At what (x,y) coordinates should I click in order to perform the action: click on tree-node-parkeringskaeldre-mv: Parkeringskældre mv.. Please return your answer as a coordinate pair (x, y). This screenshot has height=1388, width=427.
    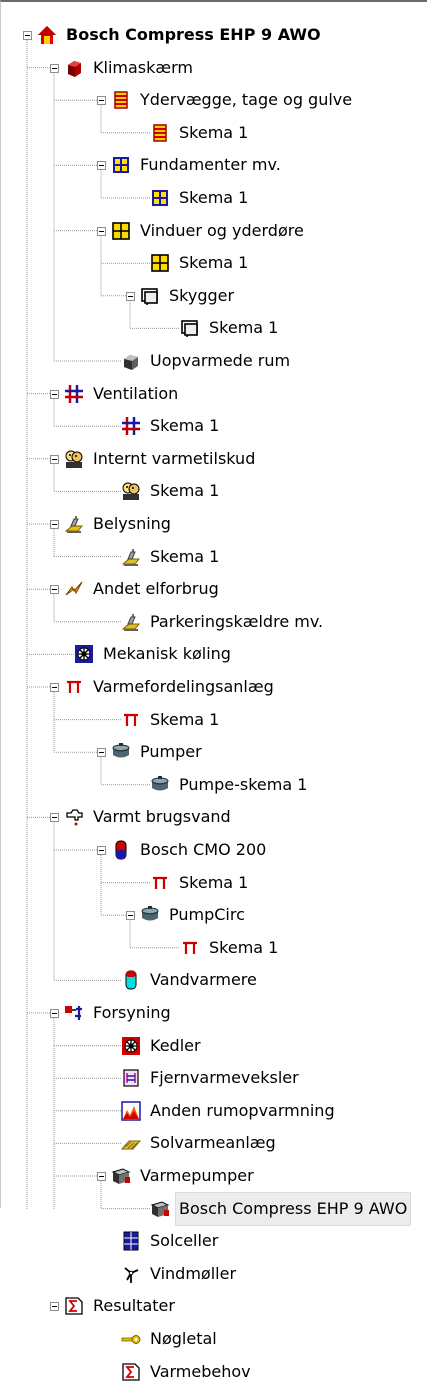
    Looking at the image, I should click on (214, 622).